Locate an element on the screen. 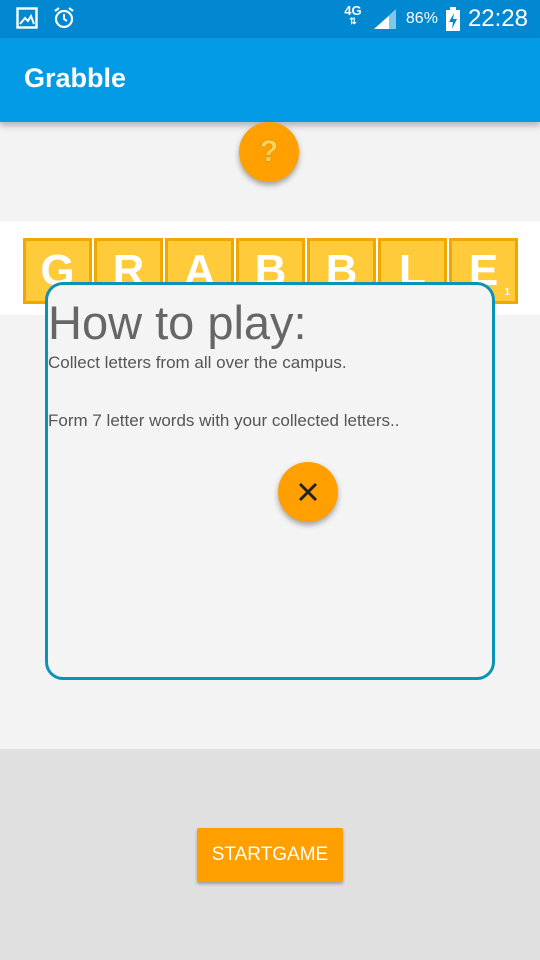 The height and width of the screenshot is (960, 540). network-indicator: 4G ⇅ is located at coordinates (353, 15).